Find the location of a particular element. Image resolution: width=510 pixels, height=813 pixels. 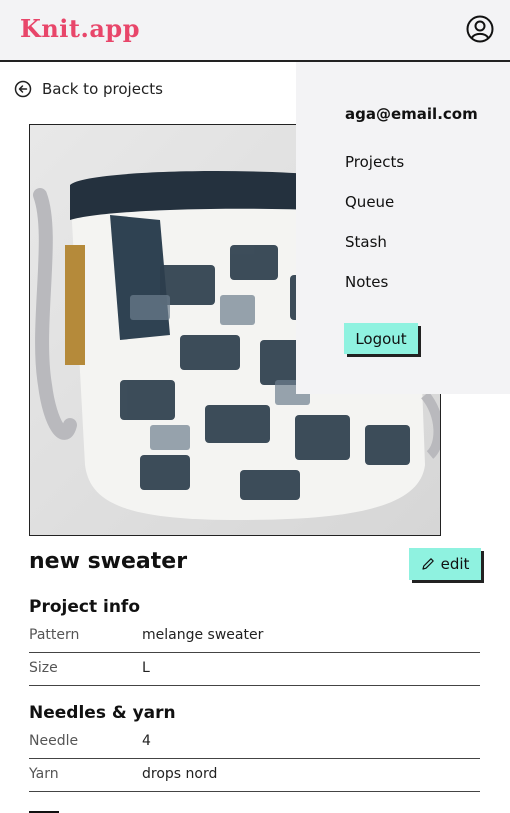

info-row-value: drops nord is located at coordinates (180, 774).